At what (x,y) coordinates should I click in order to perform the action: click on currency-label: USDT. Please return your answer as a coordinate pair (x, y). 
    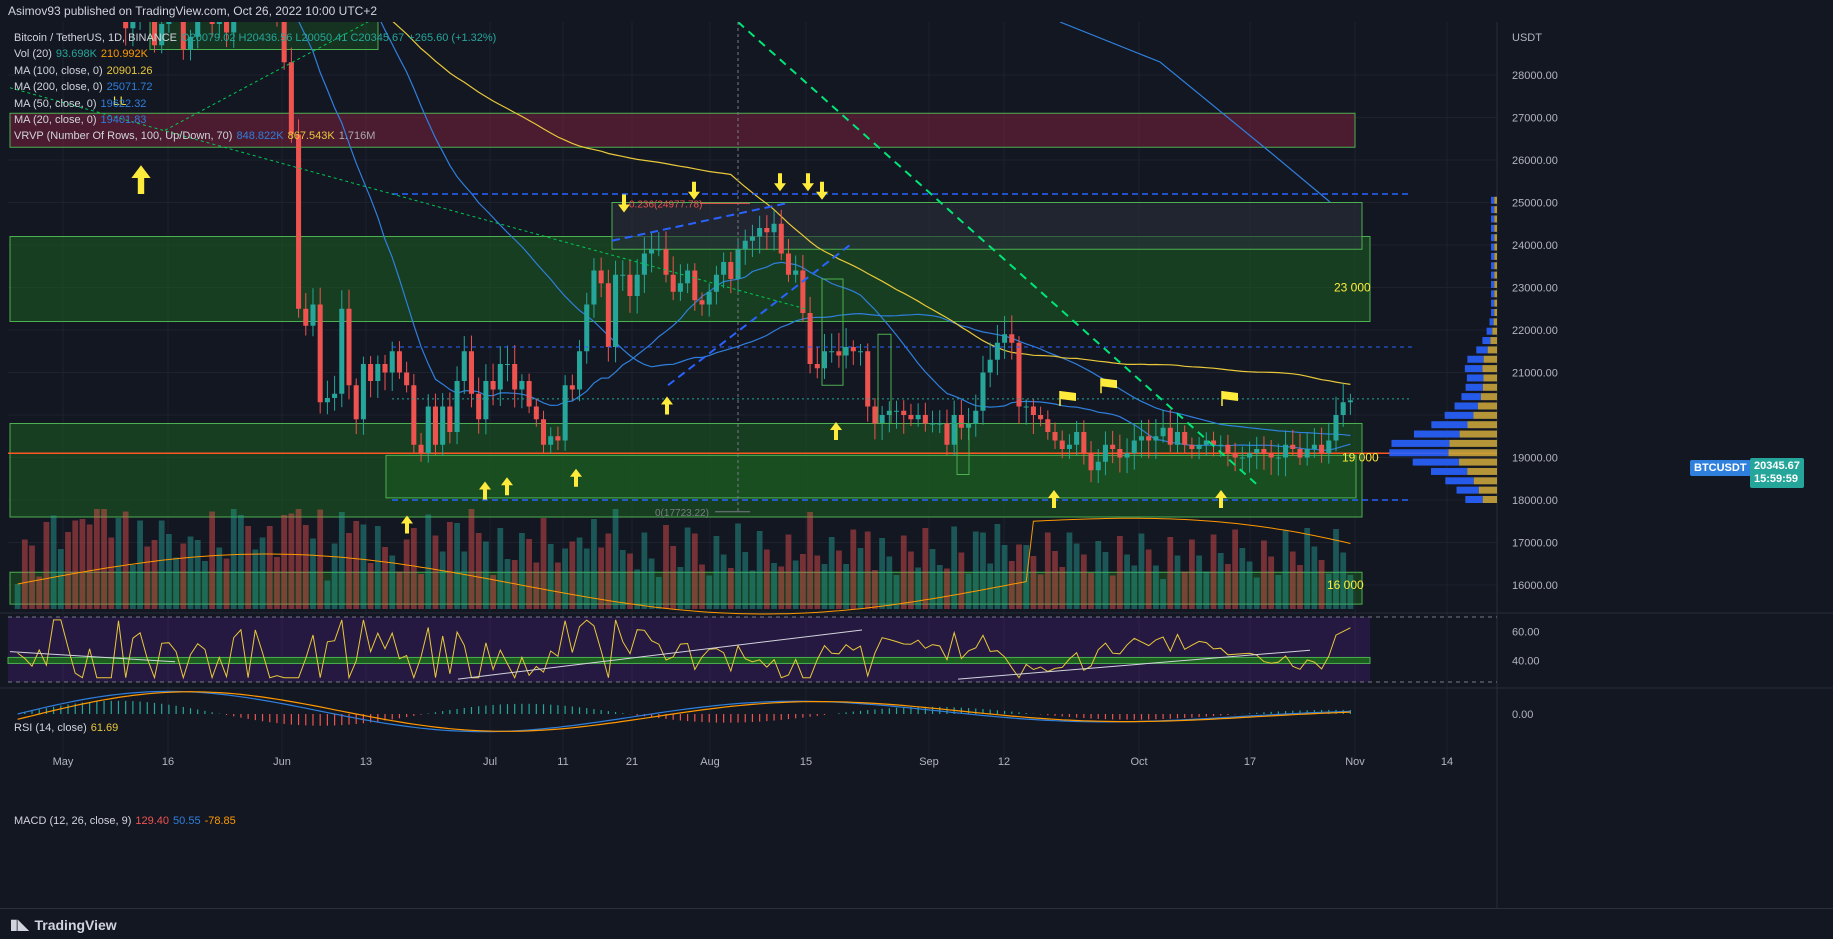
    Looking at the image, I should click on (1527, 38).